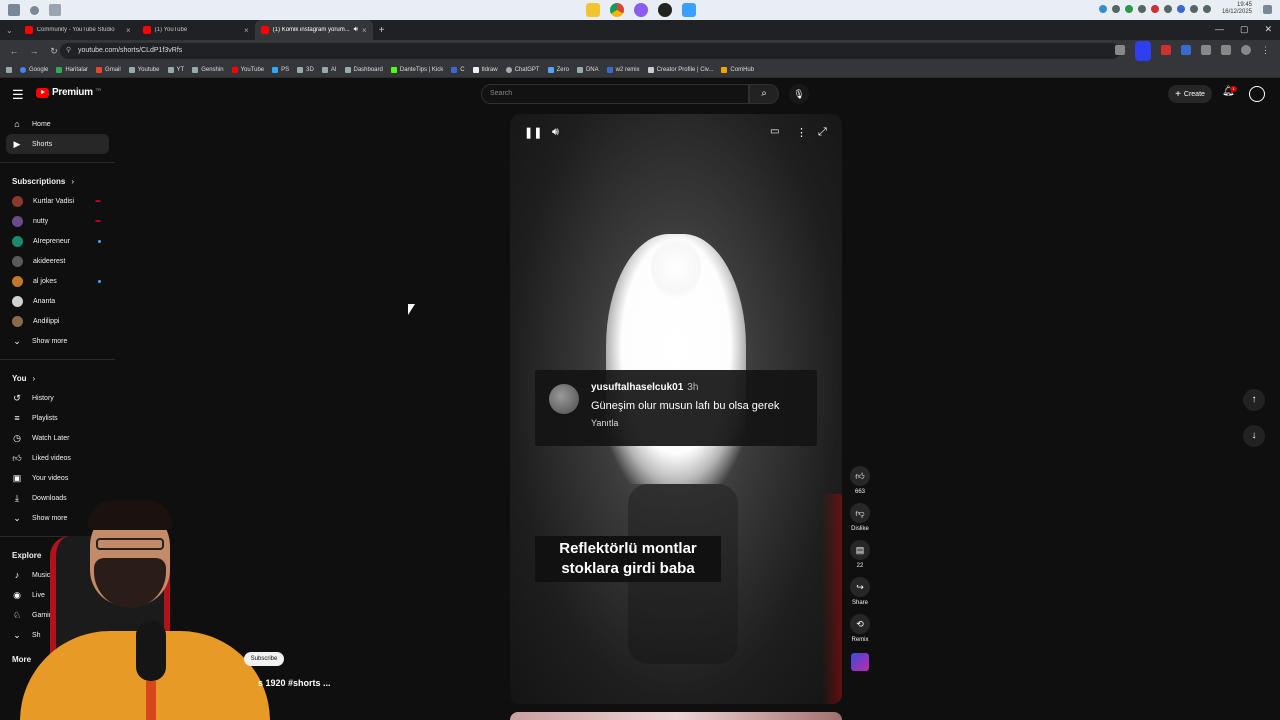 Image resolution: width=1280 pixels, height=720 pixels. Describe the element at coordinates (55, 10) in the screenshot. I see `task-view-icon` at that location.